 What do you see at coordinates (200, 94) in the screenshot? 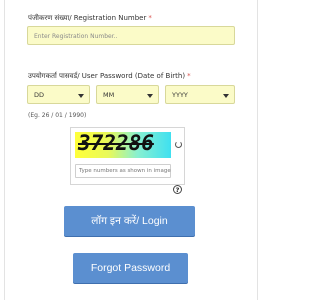
I see `year-select: YYYY` at bounding box center [200, 94].